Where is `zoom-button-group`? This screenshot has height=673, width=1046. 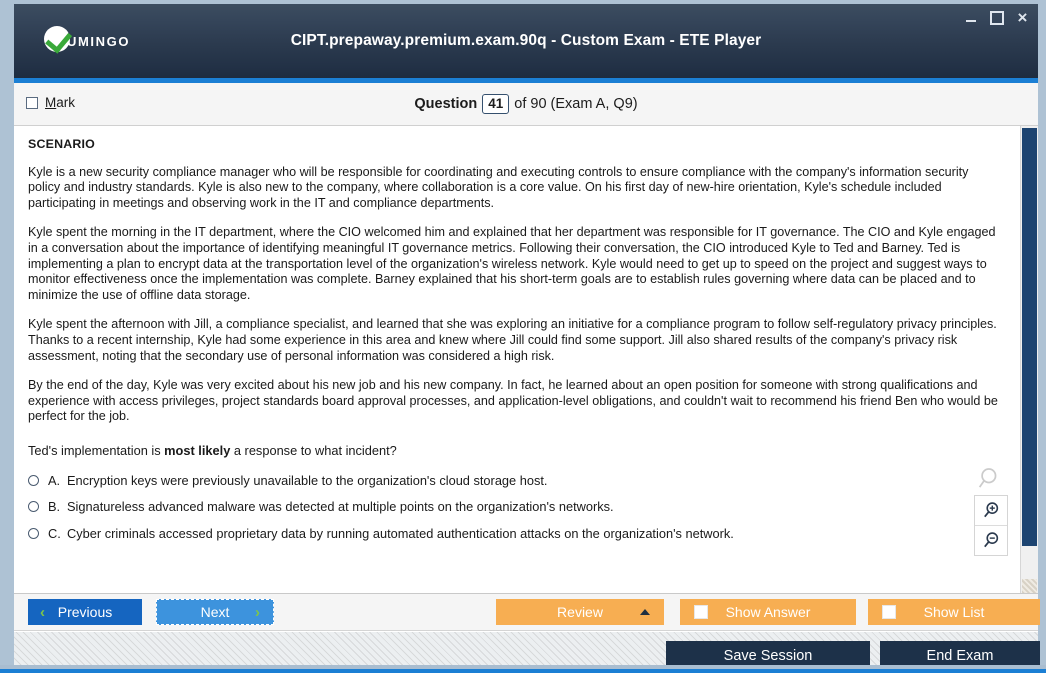 zoom-button-group is located at coordinates (991, 525).